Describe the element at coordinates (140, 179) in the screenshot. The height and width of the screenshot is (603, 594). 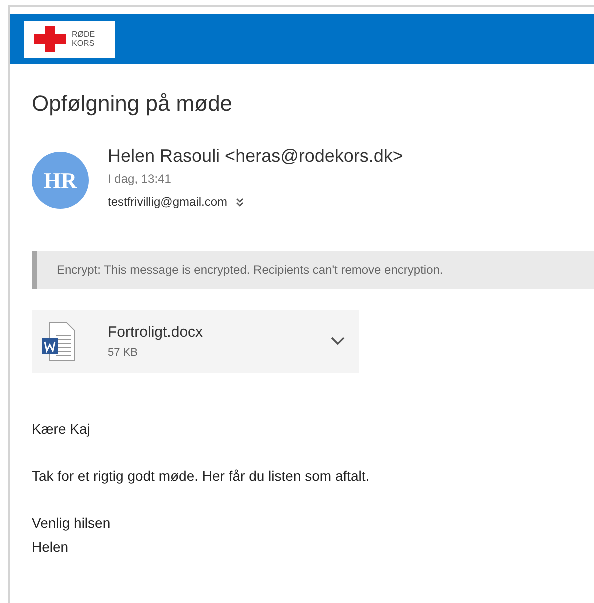
I see `sent-time: I dag, 13:41` at that location.